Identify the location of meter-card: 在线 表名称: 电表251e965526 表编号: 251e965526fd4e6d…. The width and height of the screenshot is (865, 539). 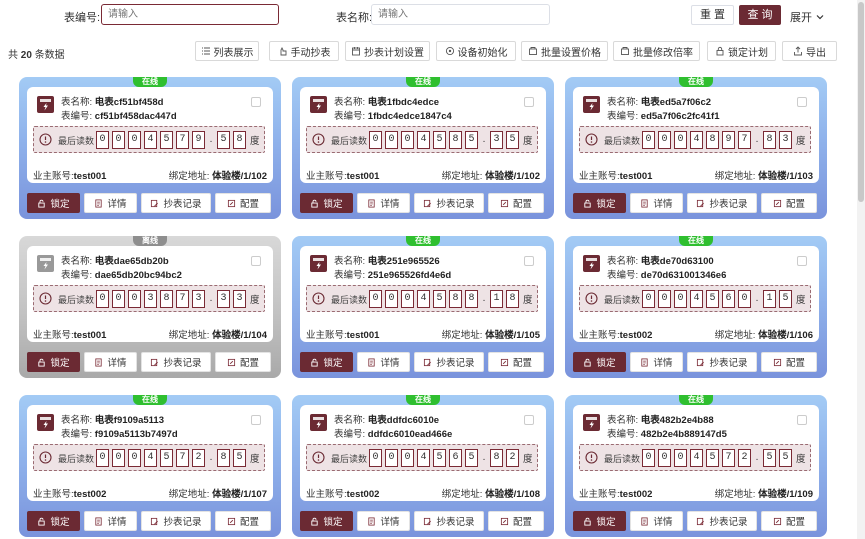
(423, 307).